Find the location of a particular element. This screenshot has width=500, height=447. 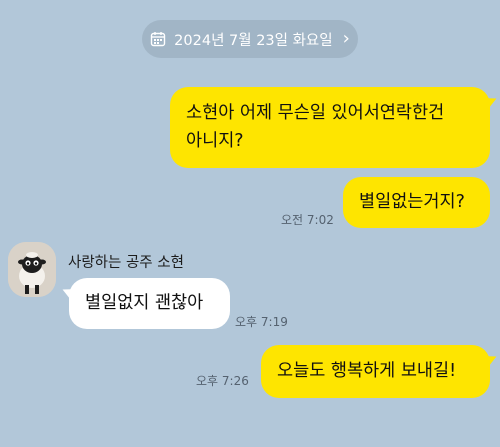

sheep-plush-image is located at coordinates (32, 269).